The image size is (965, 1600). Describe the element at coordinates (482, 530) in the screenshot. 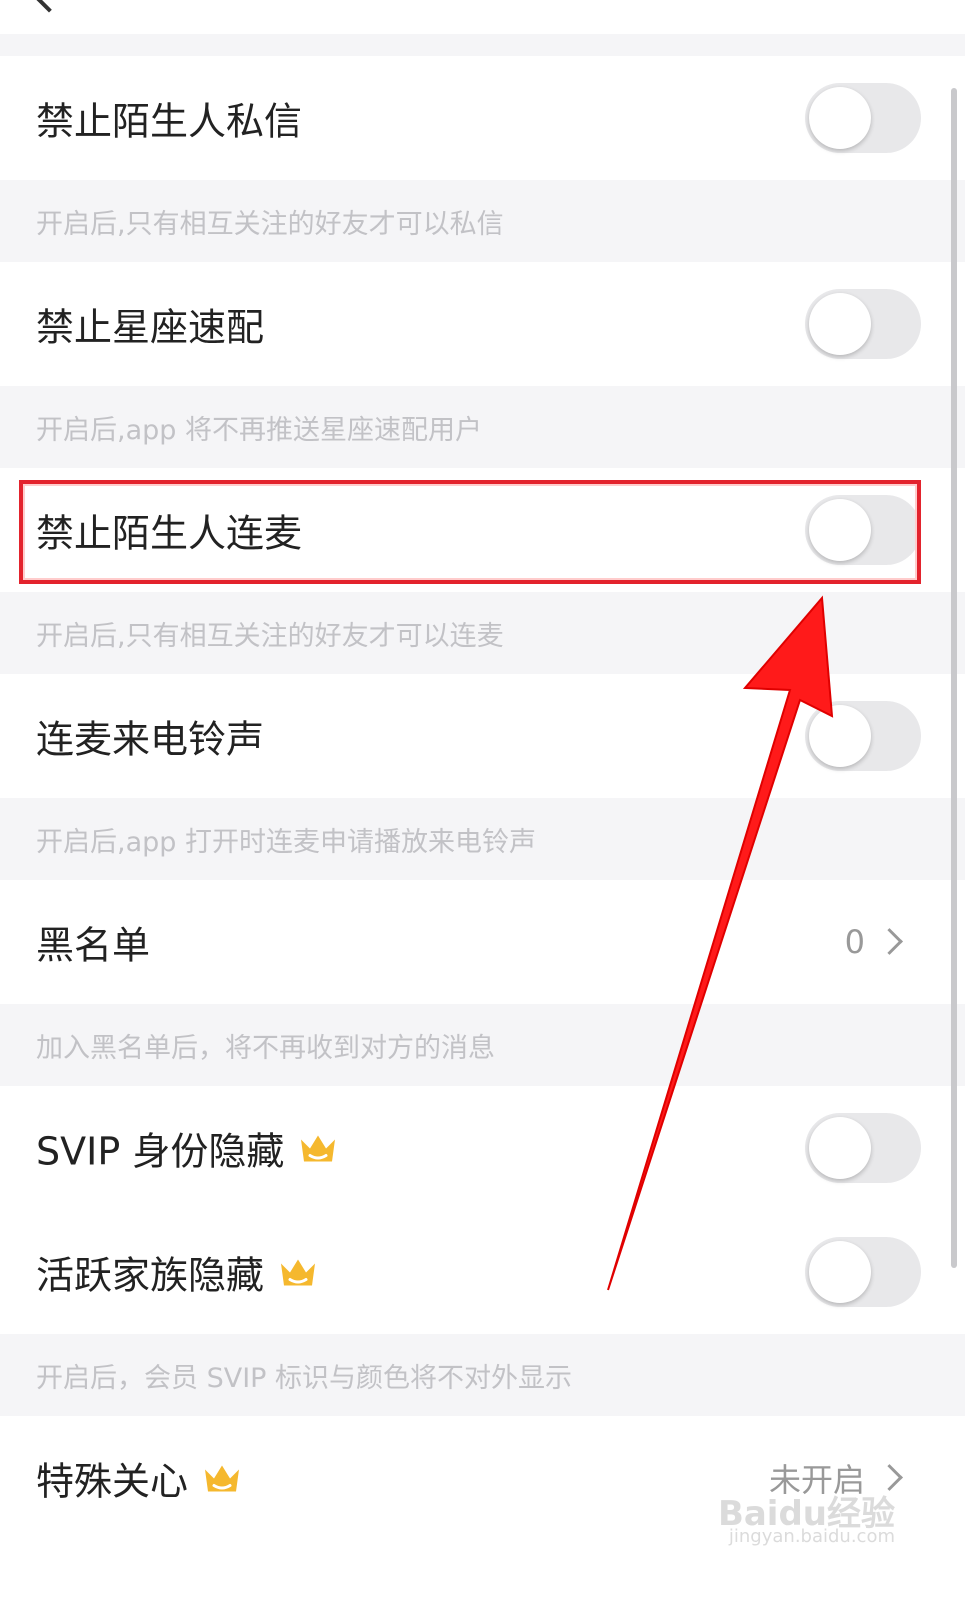

I see `setting-block-stranger-mic: 禁止陌生人连麦` at that location.